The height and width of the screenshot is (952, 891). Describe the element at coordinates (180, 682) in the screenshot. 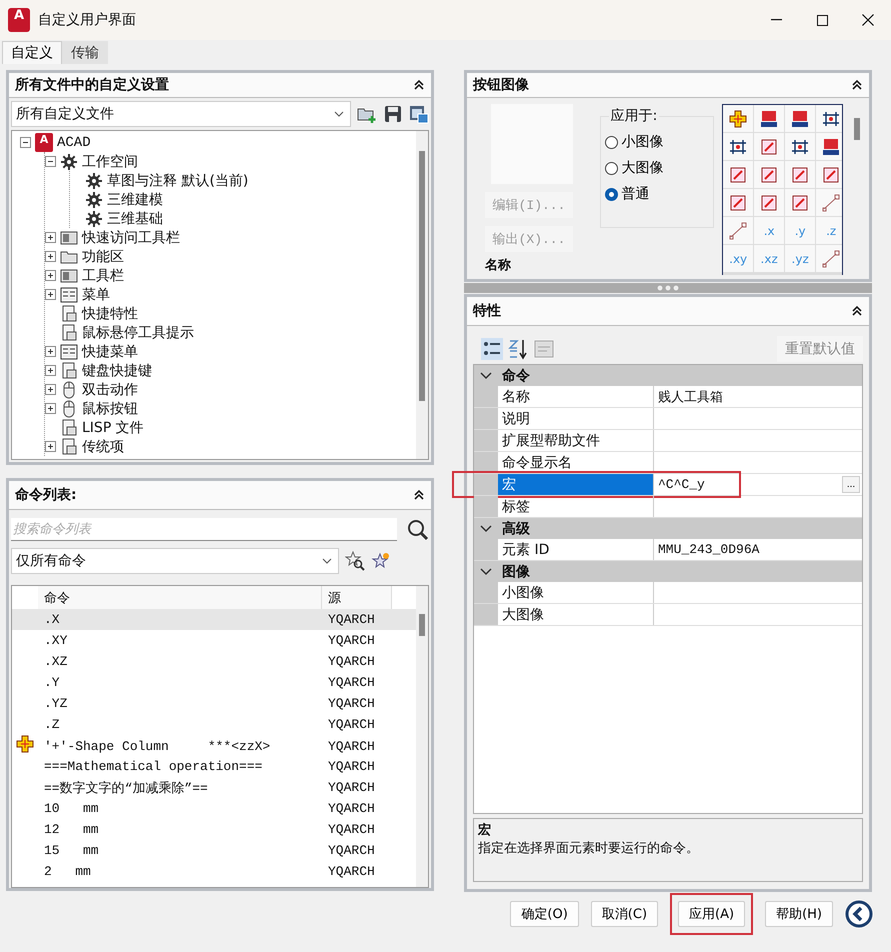

I see `command-cell: .Y` at that location.